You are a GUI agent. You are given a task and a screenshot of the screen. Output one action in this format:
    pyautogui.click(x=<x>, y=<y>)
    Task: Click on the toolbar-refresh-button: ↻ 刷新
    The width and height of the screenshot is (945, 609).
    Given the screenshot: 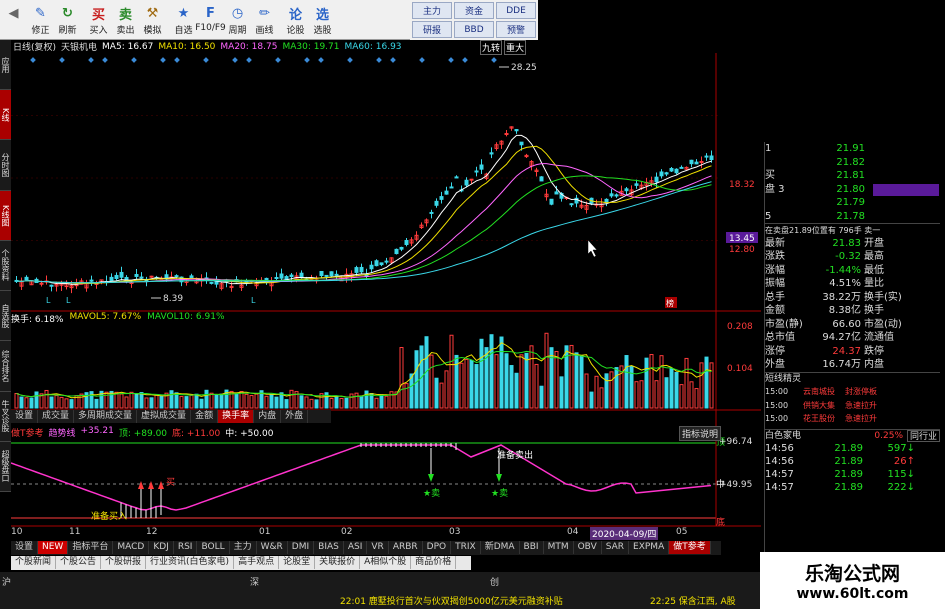 What is the action you would take?
    pyautogui.click(x=67, y=20)
    